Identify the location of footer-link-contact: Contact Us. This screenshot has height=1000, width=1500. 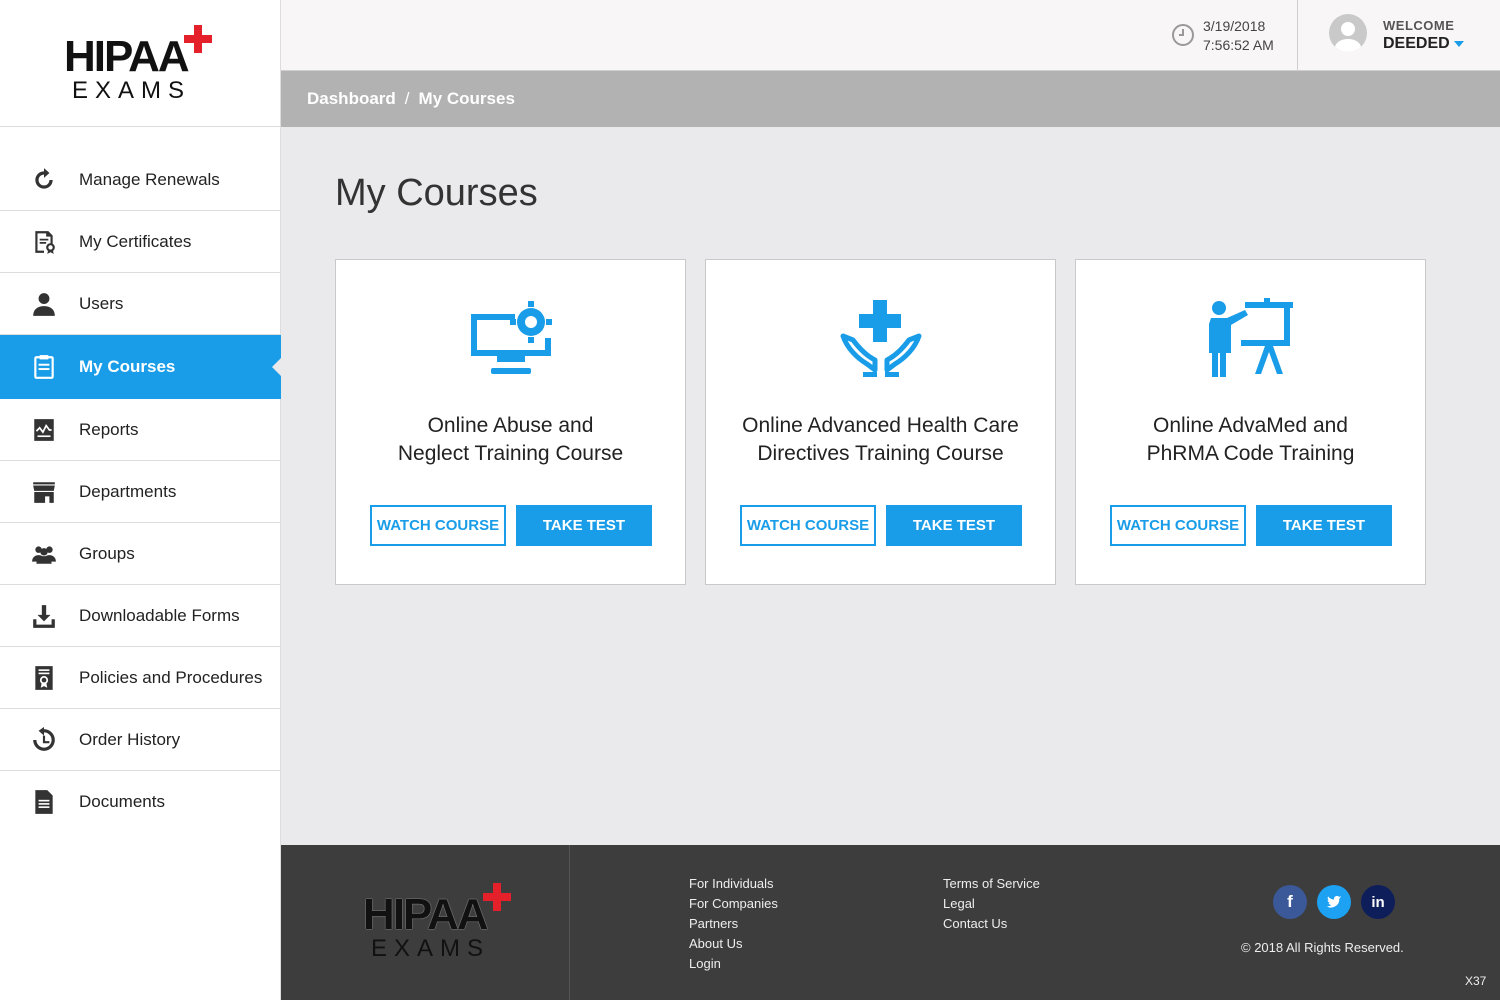
(991, 924).